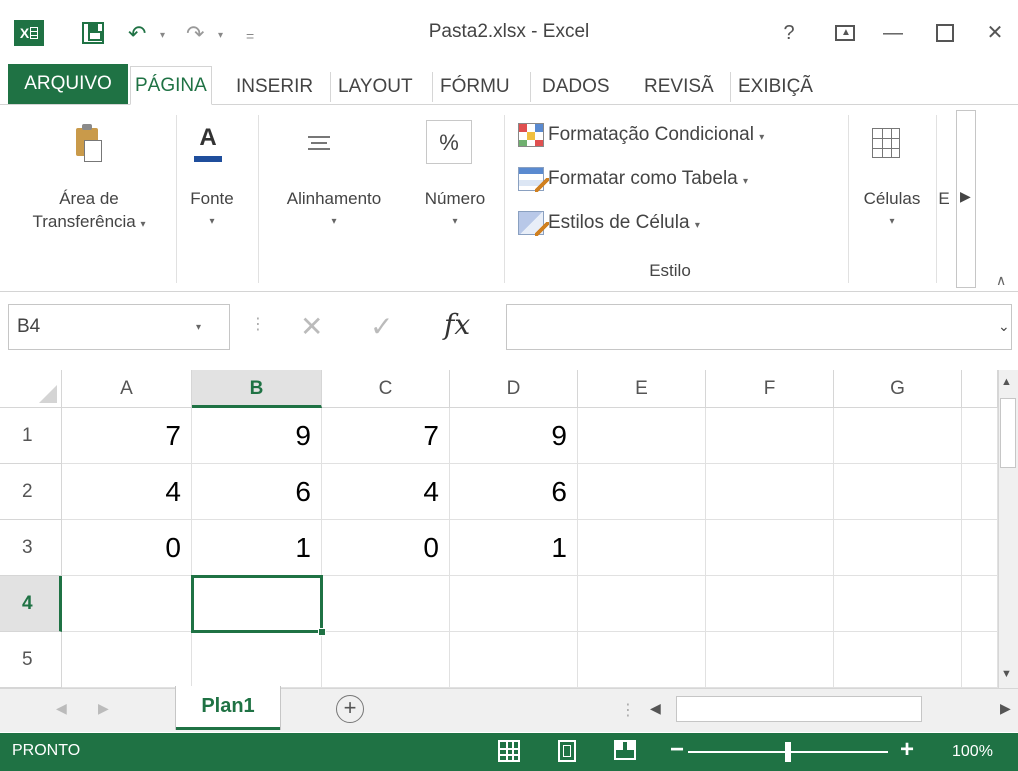 This screenshot has width=1018, height=771. What do you see at coordinates (770, 604) in the screenshot?
I see `cell-f4` at bounding box center [770, 604].